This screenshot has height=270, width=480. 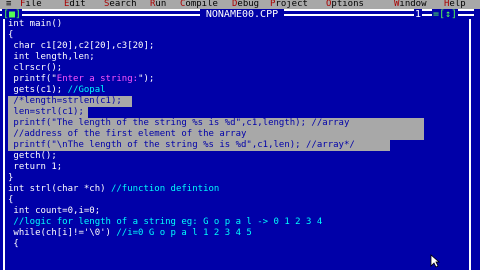 What do you see at coordinates (470, 144) in the screenshot?
I see `window-frame-right` at bounding box center [470, 144].